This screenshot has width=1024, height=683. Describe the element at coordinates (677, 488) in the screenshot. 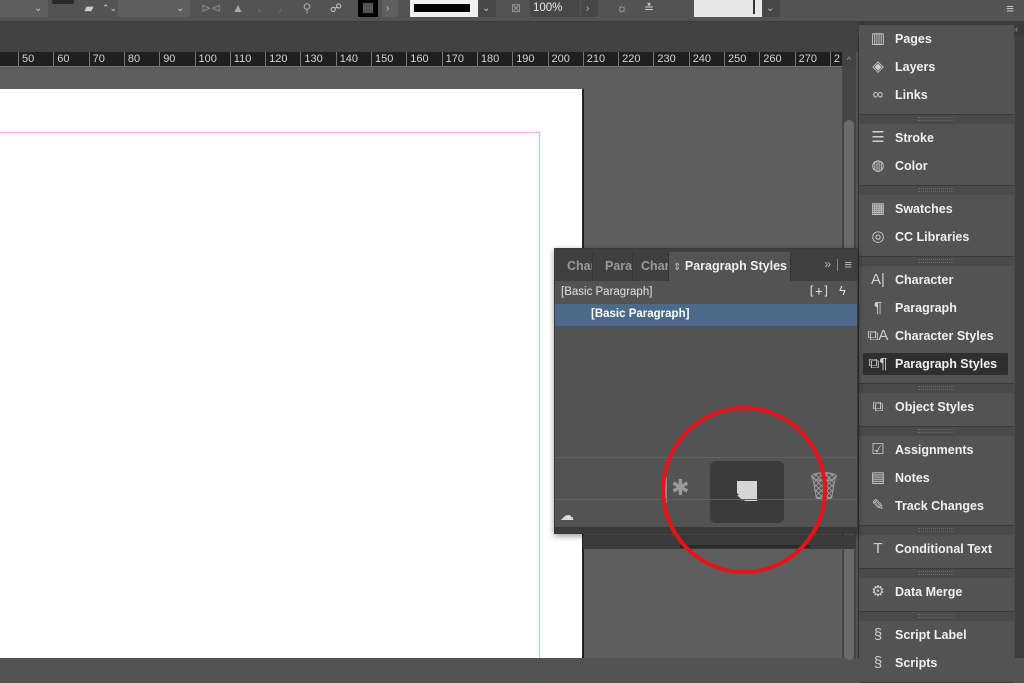

I see `clear-overrides-icon: ✱` at that location.